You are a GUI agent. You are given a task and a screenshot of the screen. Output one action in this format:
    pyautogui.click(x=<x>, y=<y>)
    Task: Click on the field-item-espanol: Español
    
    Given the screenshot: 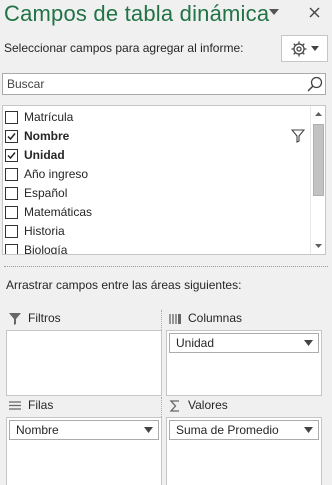 What is the action you would take?
    pyautogui.click(x=156, y=193)
    